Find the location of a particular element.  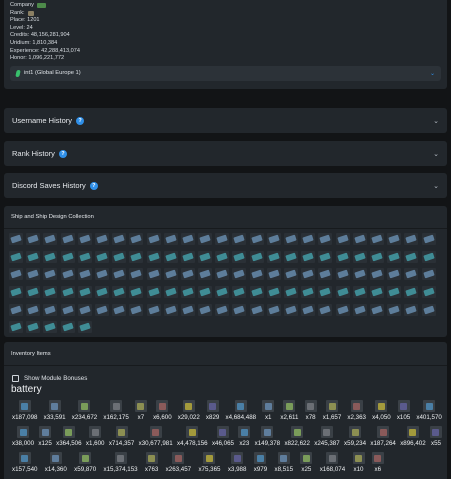

inventory-item: x4,684,488 is located at coordinates (240, 408).